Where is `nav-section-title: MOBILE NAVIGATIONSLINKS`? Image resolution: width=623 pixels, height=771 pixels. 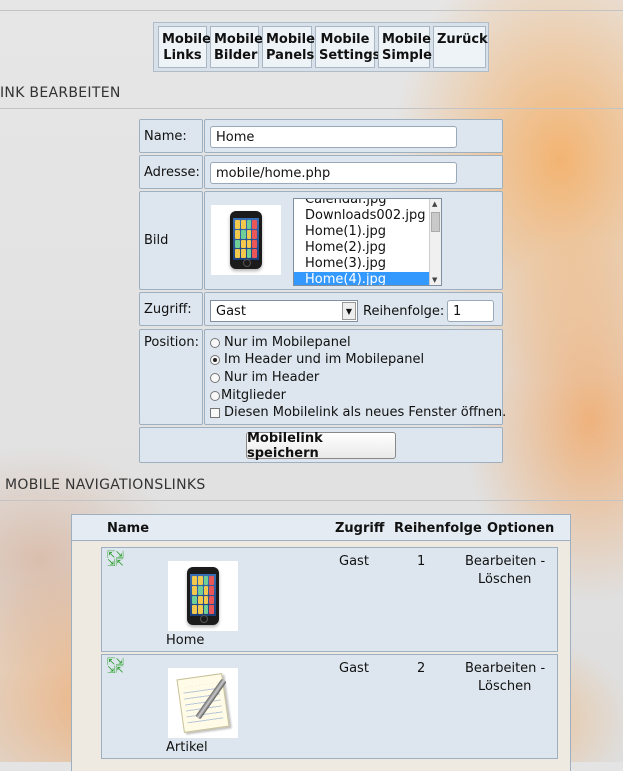
nav-section-title: MOBILE NAVIGATIONSLINKS is located at coordinates (105, 485).